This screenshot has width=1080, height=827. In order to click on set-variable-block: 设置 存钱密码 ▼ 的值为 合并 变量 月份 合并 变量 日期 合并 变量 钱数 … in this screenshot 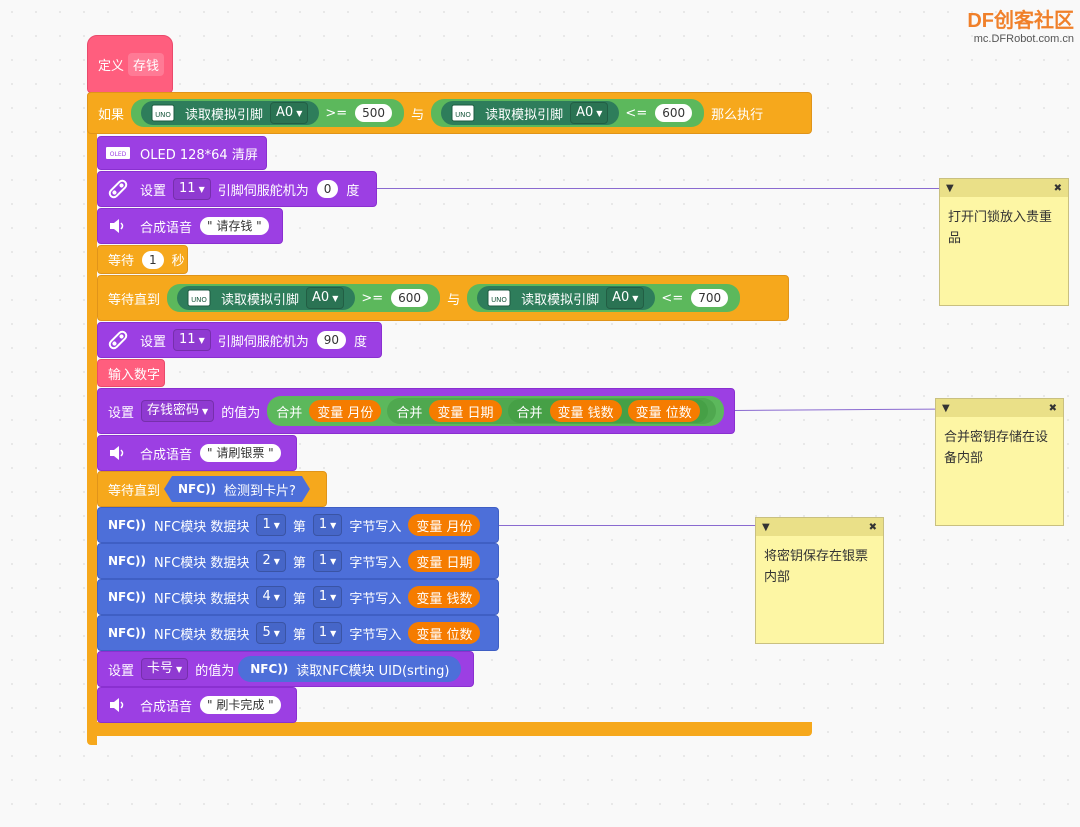, I will do `click(416, 411)`.